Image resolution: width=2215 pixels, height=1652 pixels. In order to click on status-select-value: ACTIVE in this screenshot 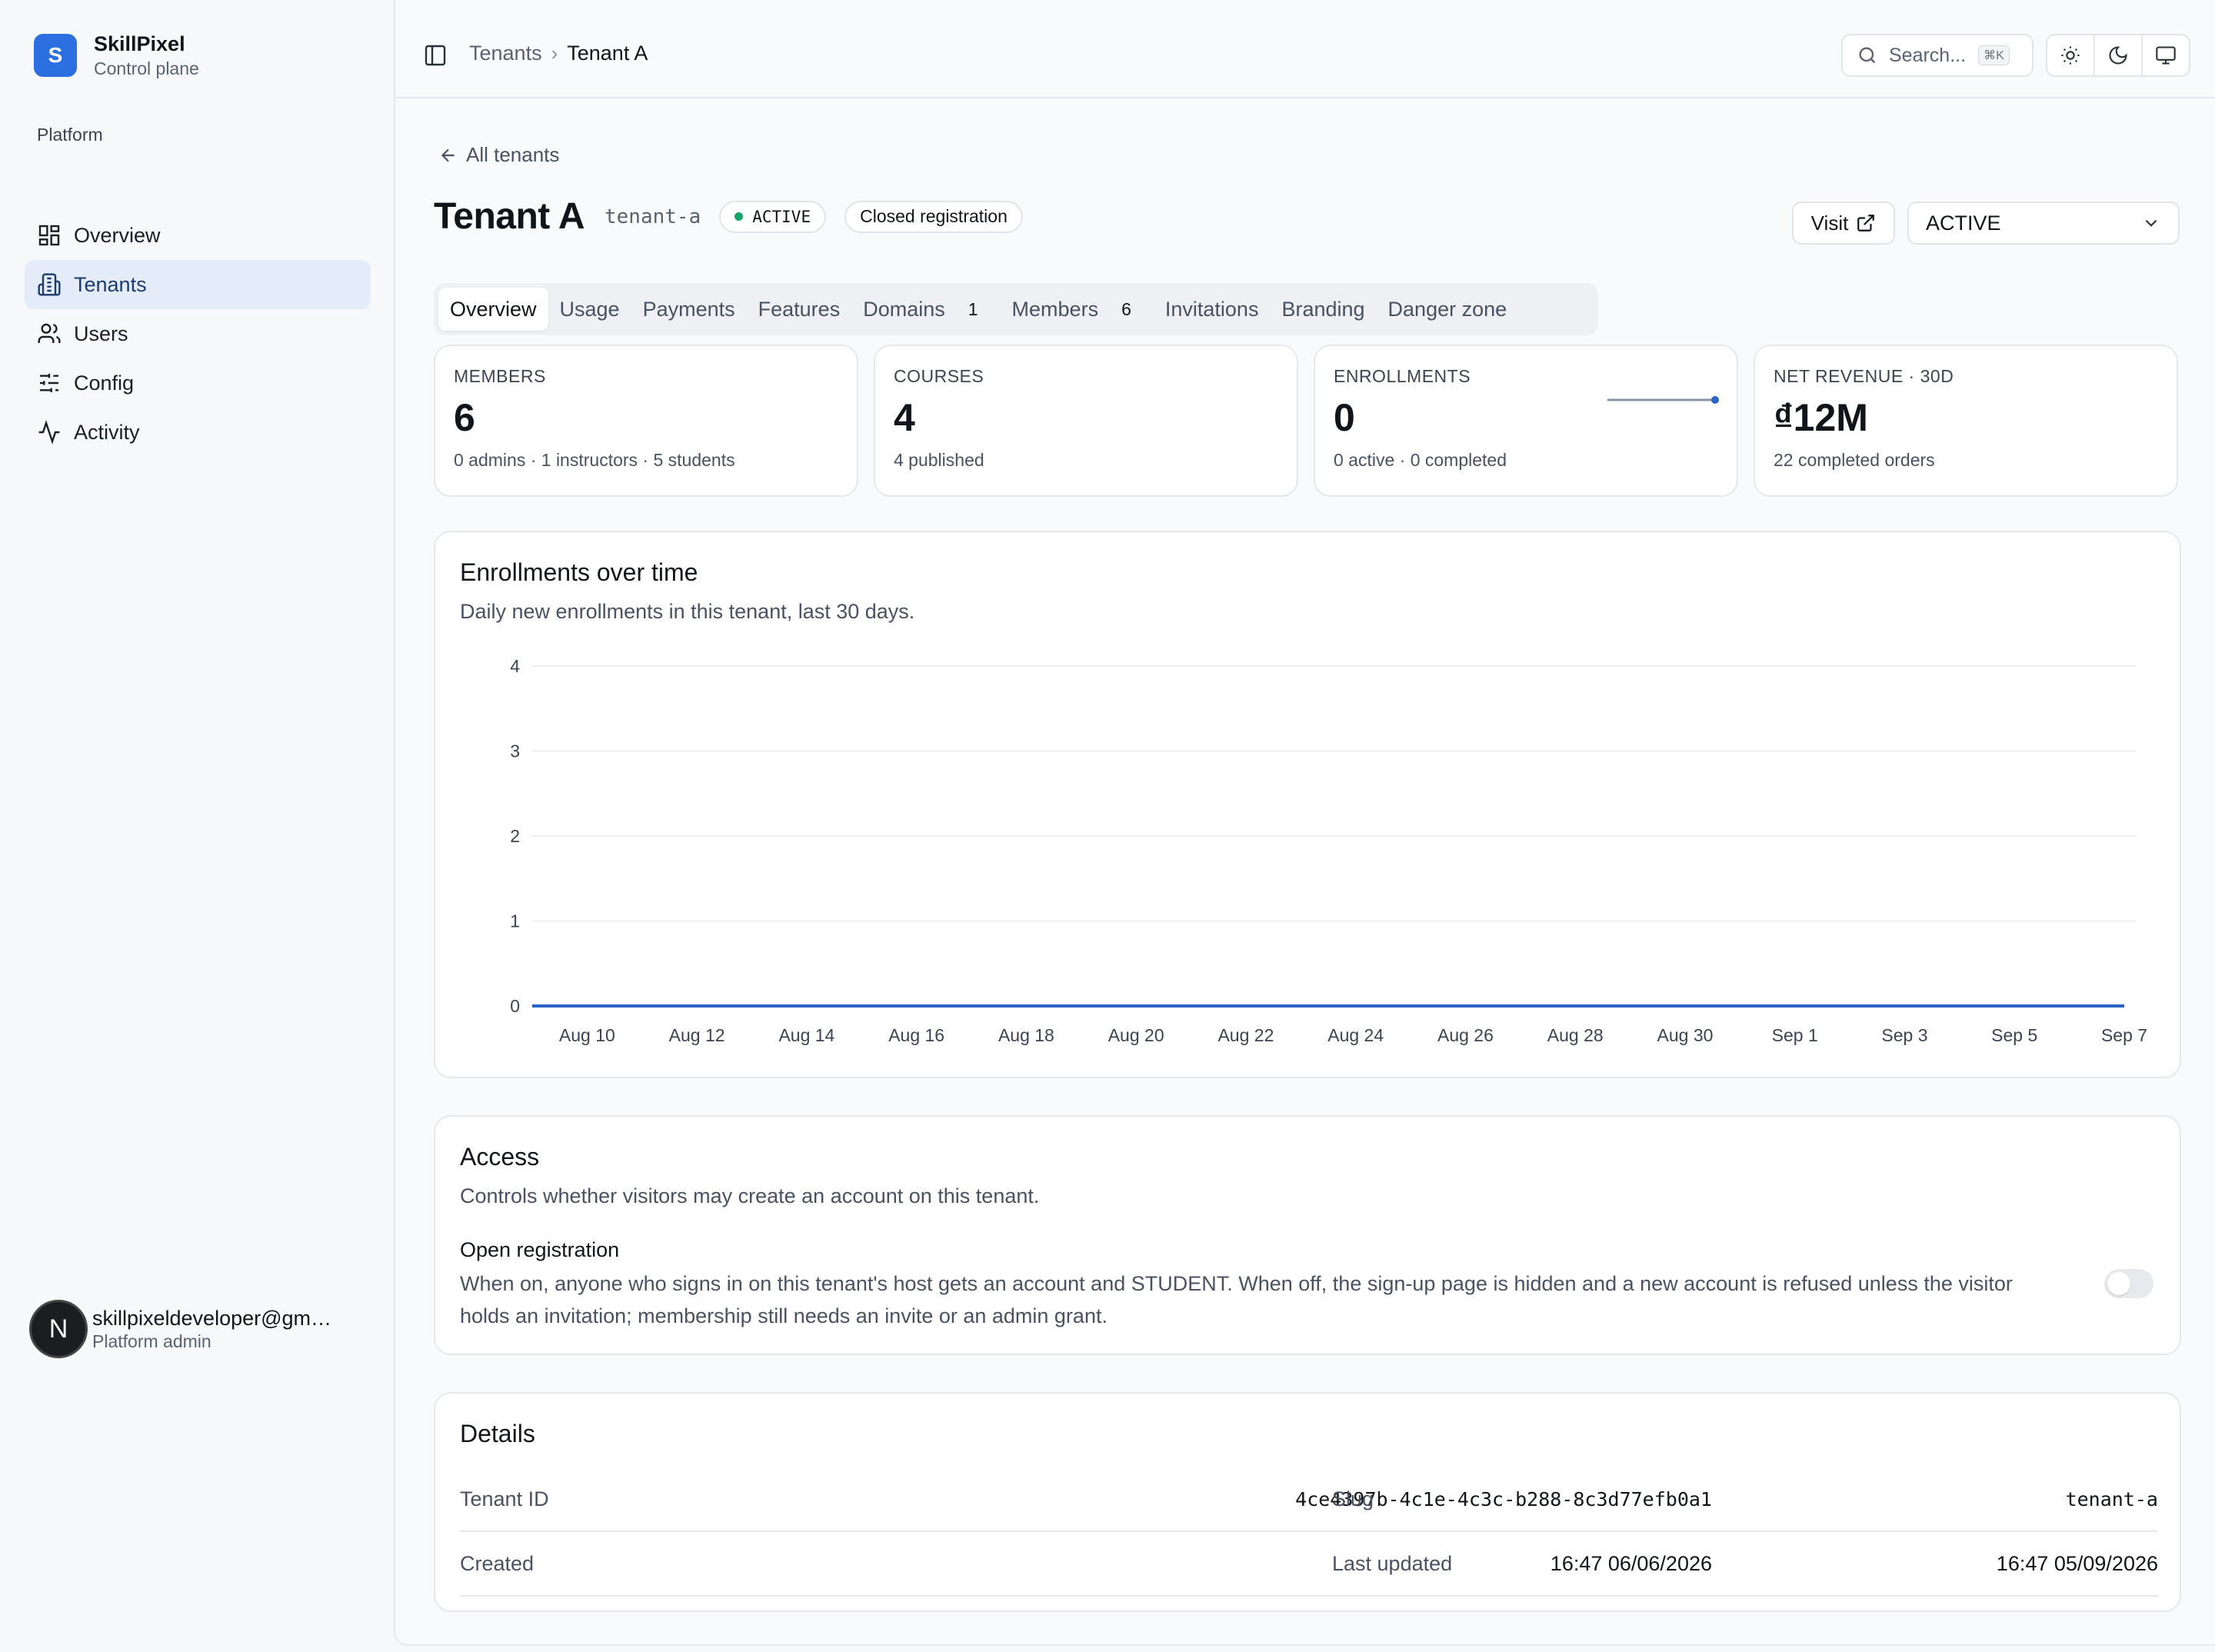, I will do `click(1963, 223)`.